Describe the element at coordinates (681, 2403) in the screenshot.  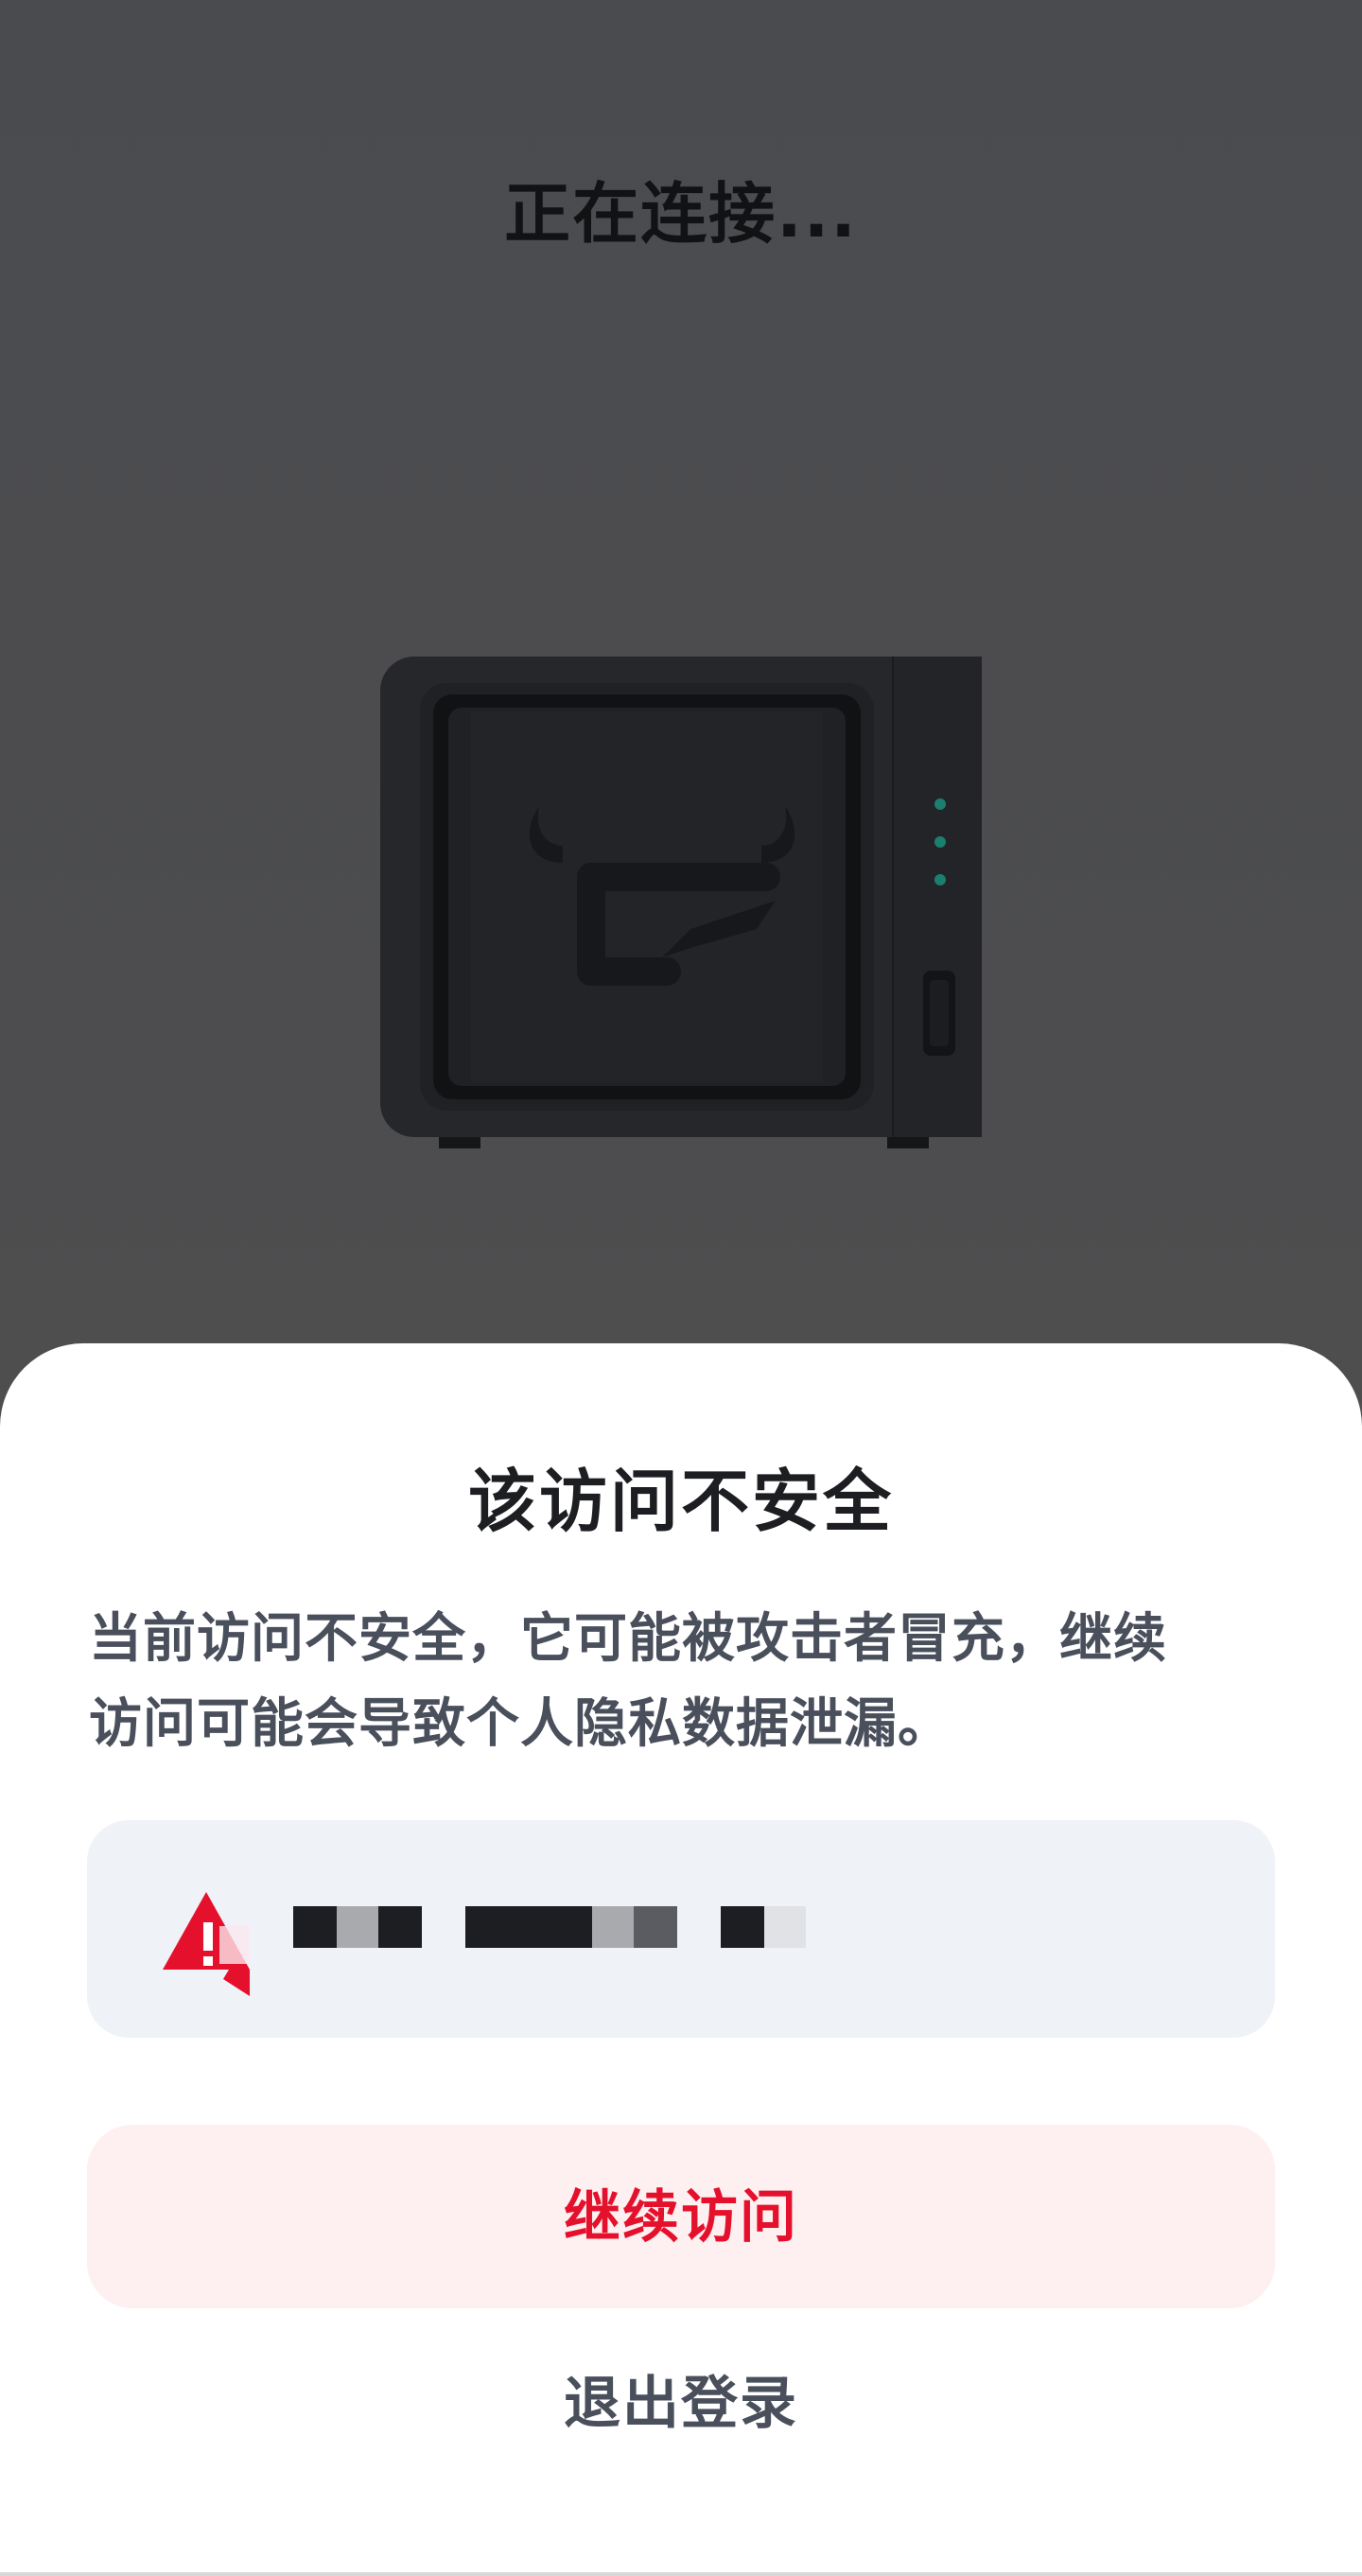
I see `logout-button: 退出登录` at that location.